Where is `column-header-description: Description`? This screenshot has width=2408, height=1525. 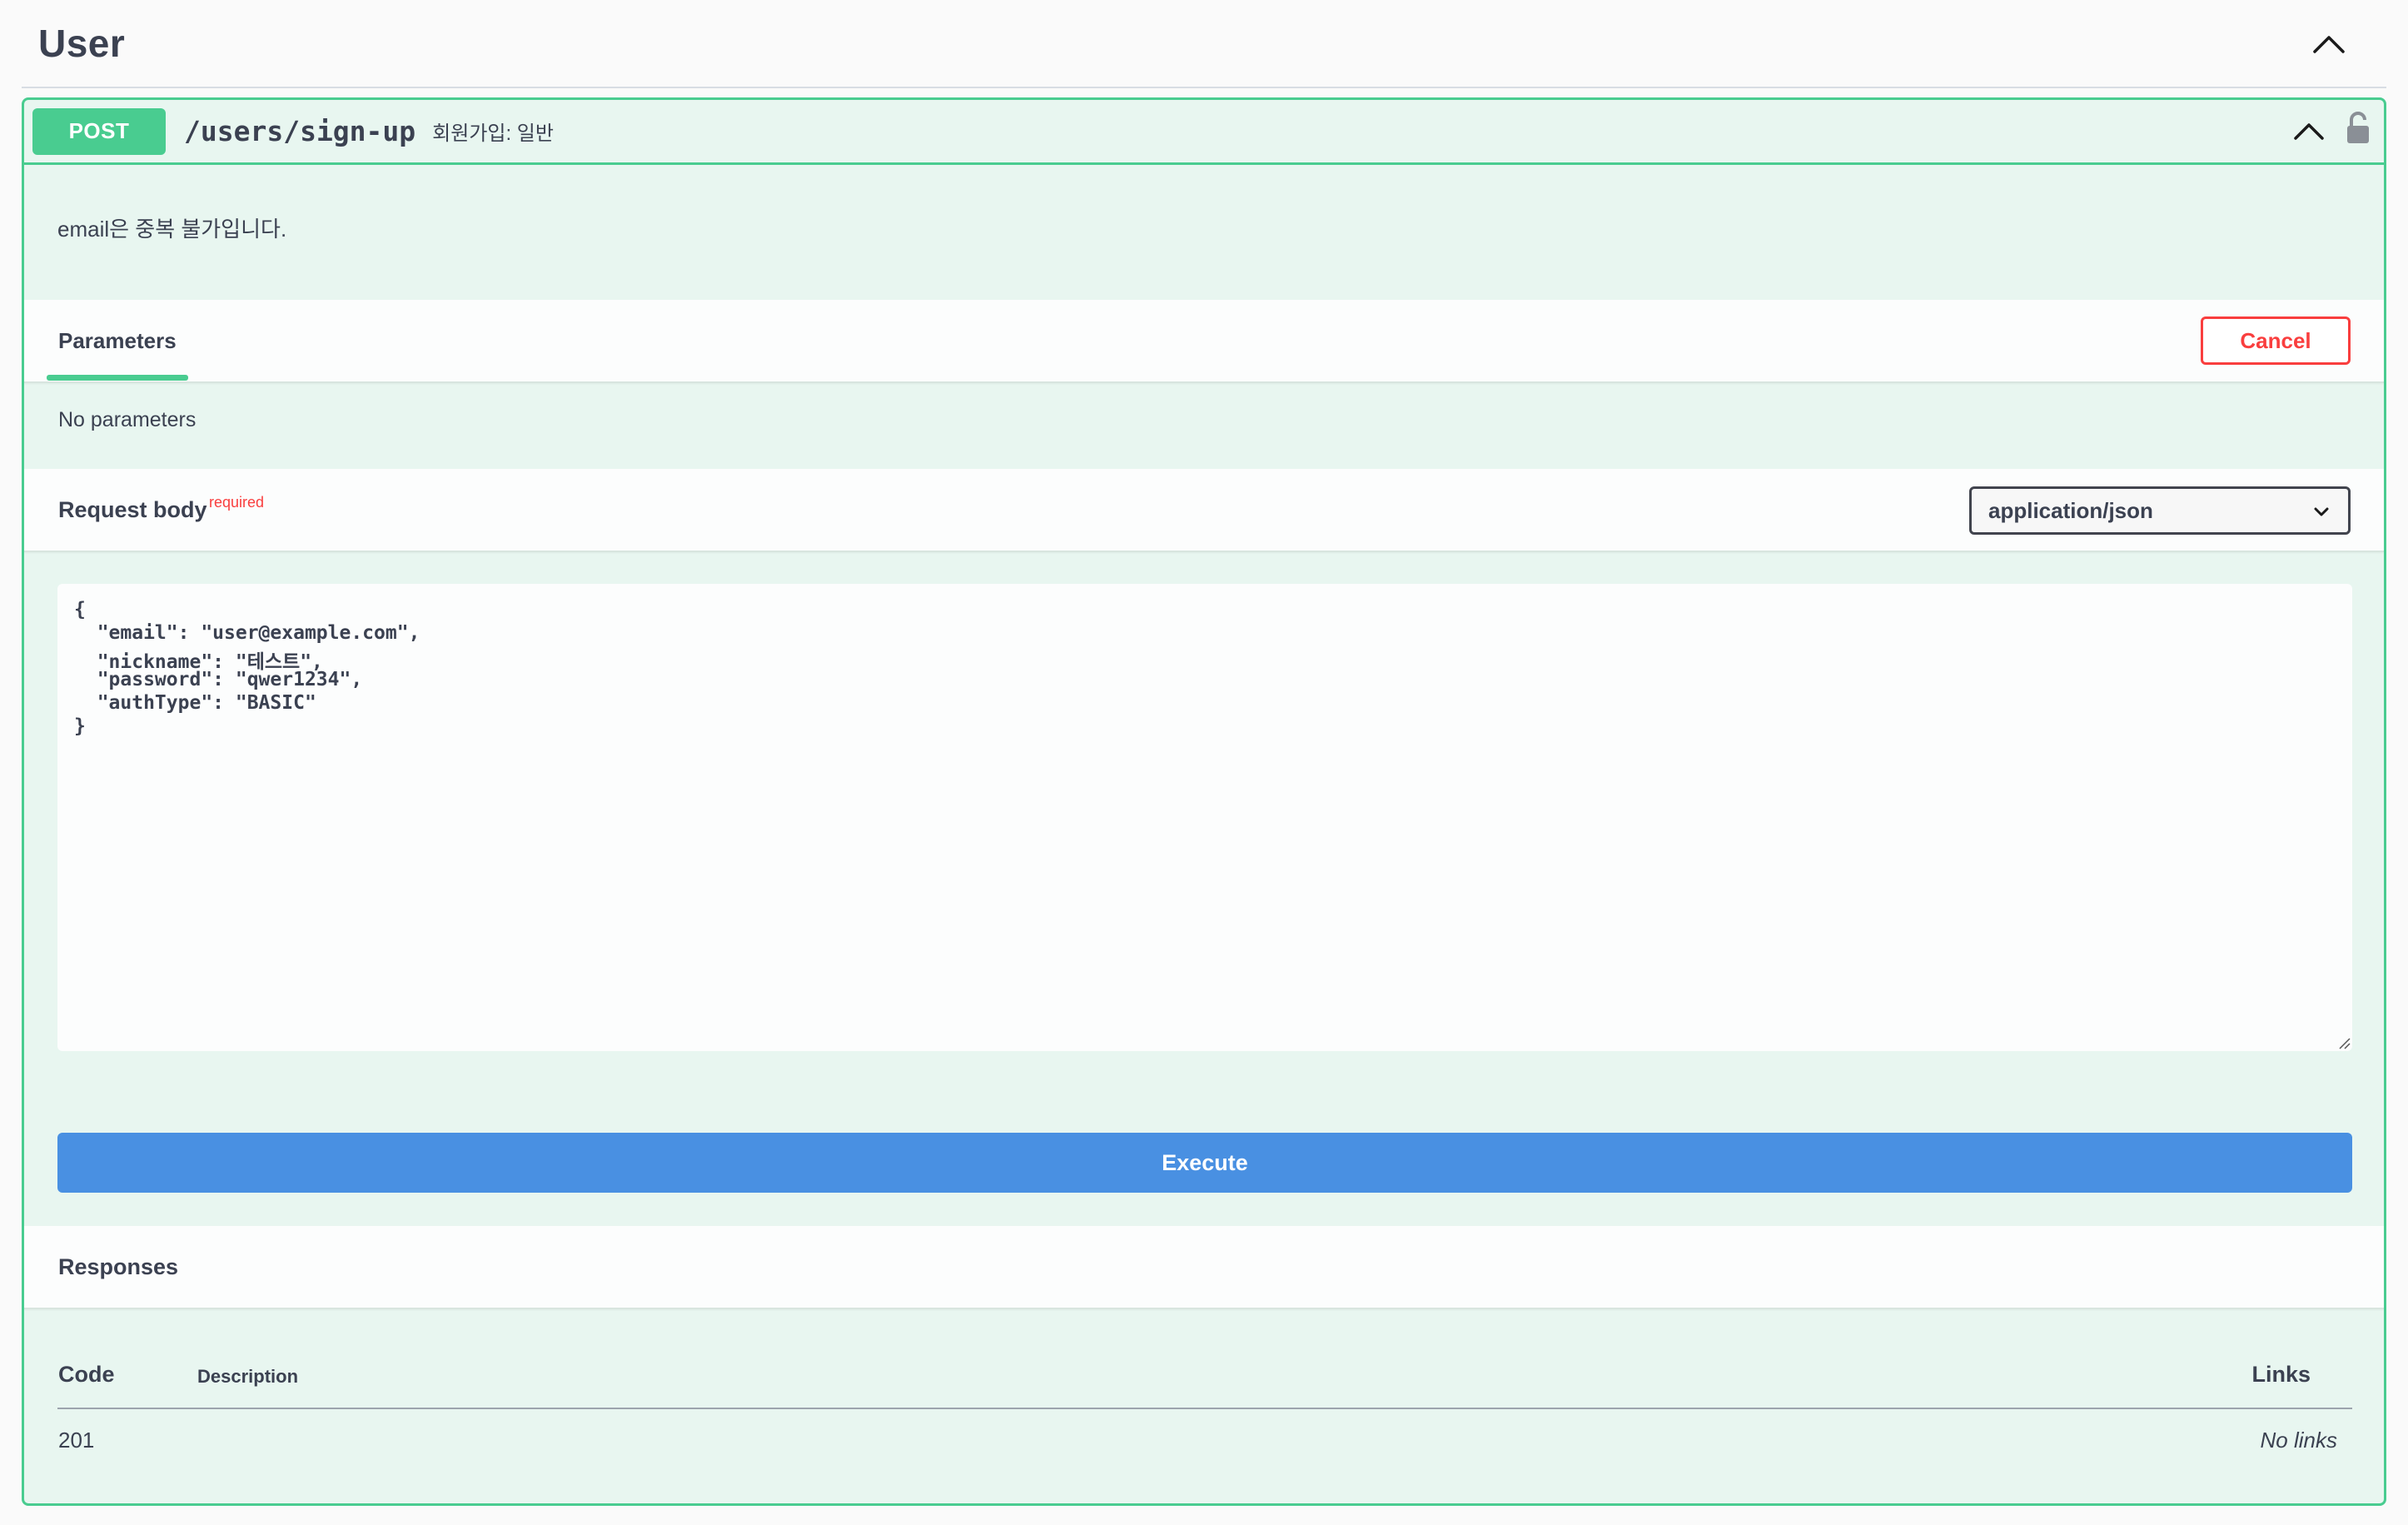 column-header-description: Description is located at coordinates (248, 1376).